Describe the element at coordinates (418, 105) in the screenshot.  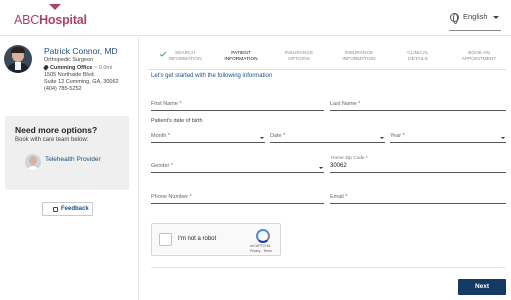
I see `last-name-field: Last Name *` at that location.